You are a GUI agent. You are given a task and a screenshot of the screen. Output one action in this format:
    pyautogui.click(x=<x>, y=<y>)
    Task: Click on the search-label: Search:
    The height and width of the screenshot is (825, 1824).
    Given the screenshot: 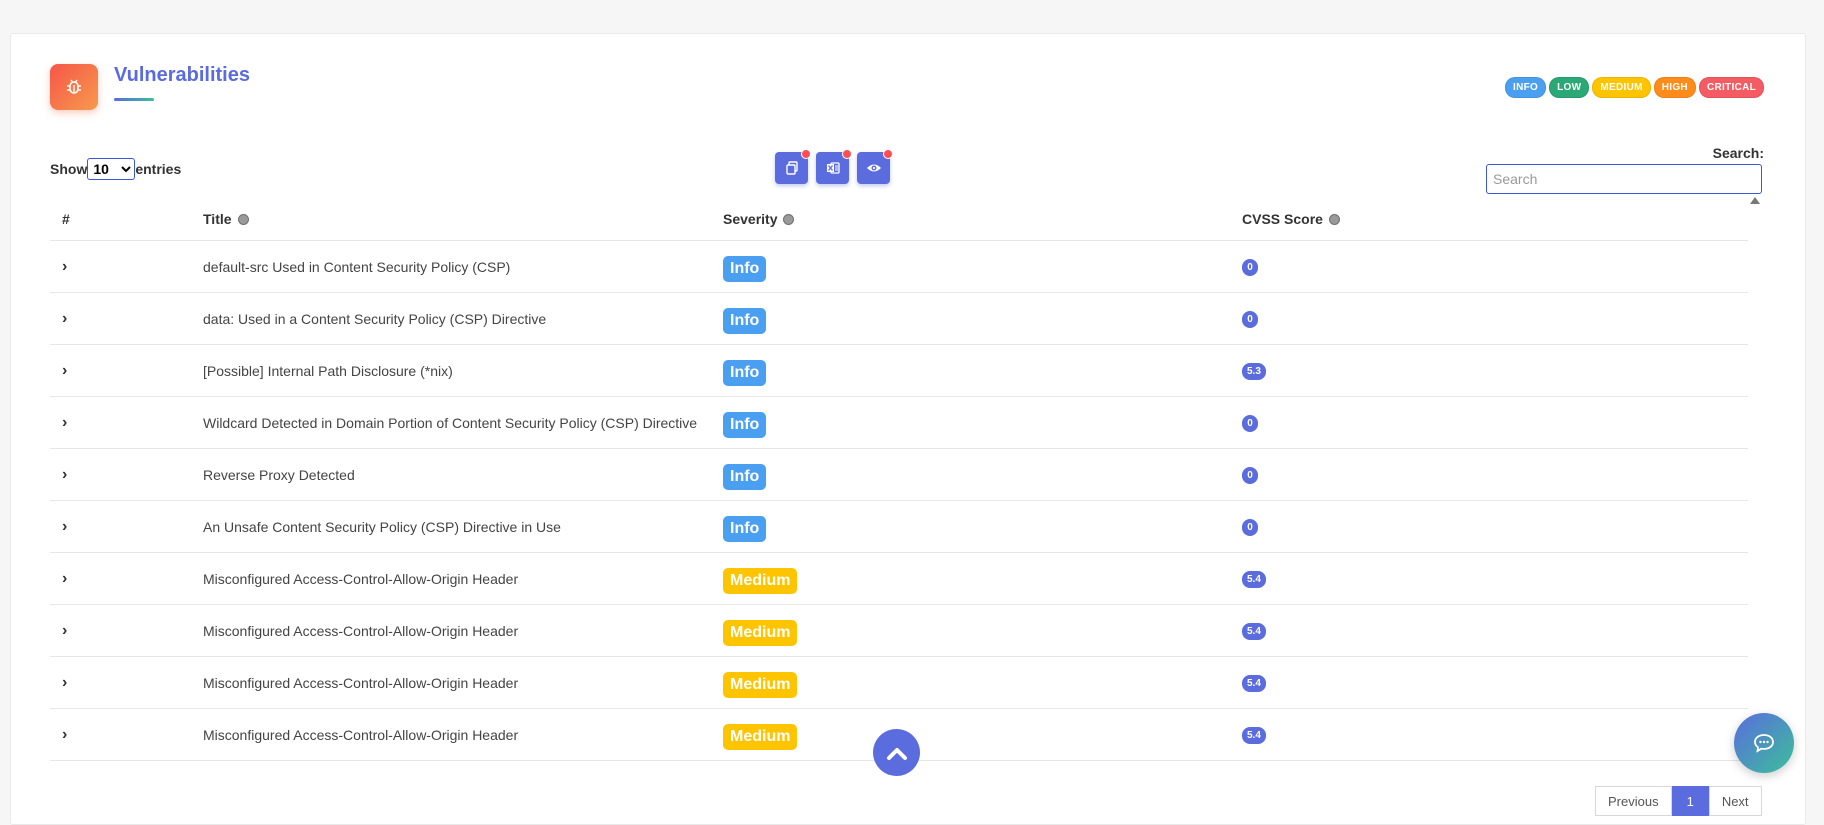 What is the action you would take?
    pyautogui.click(x=1738, y=153)
    